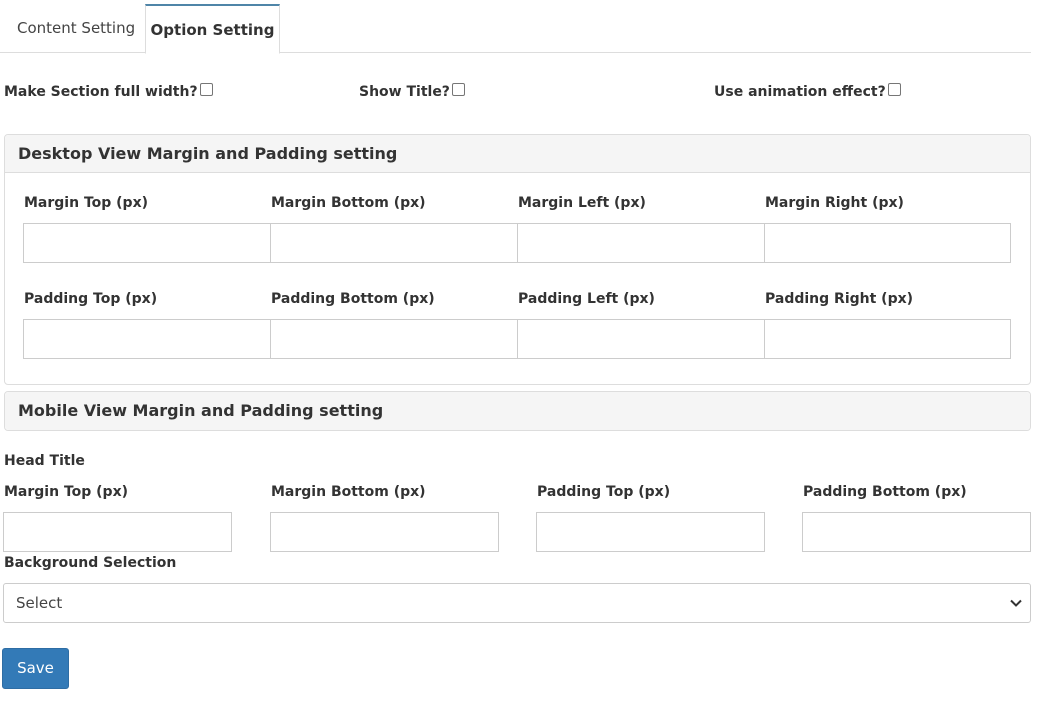 Image resolution: width=1041 pixels, height=701 pixels. Describe the element at coordinates (147, 243) in the screenshot. I see `desktop-margin-top-input` at that location.